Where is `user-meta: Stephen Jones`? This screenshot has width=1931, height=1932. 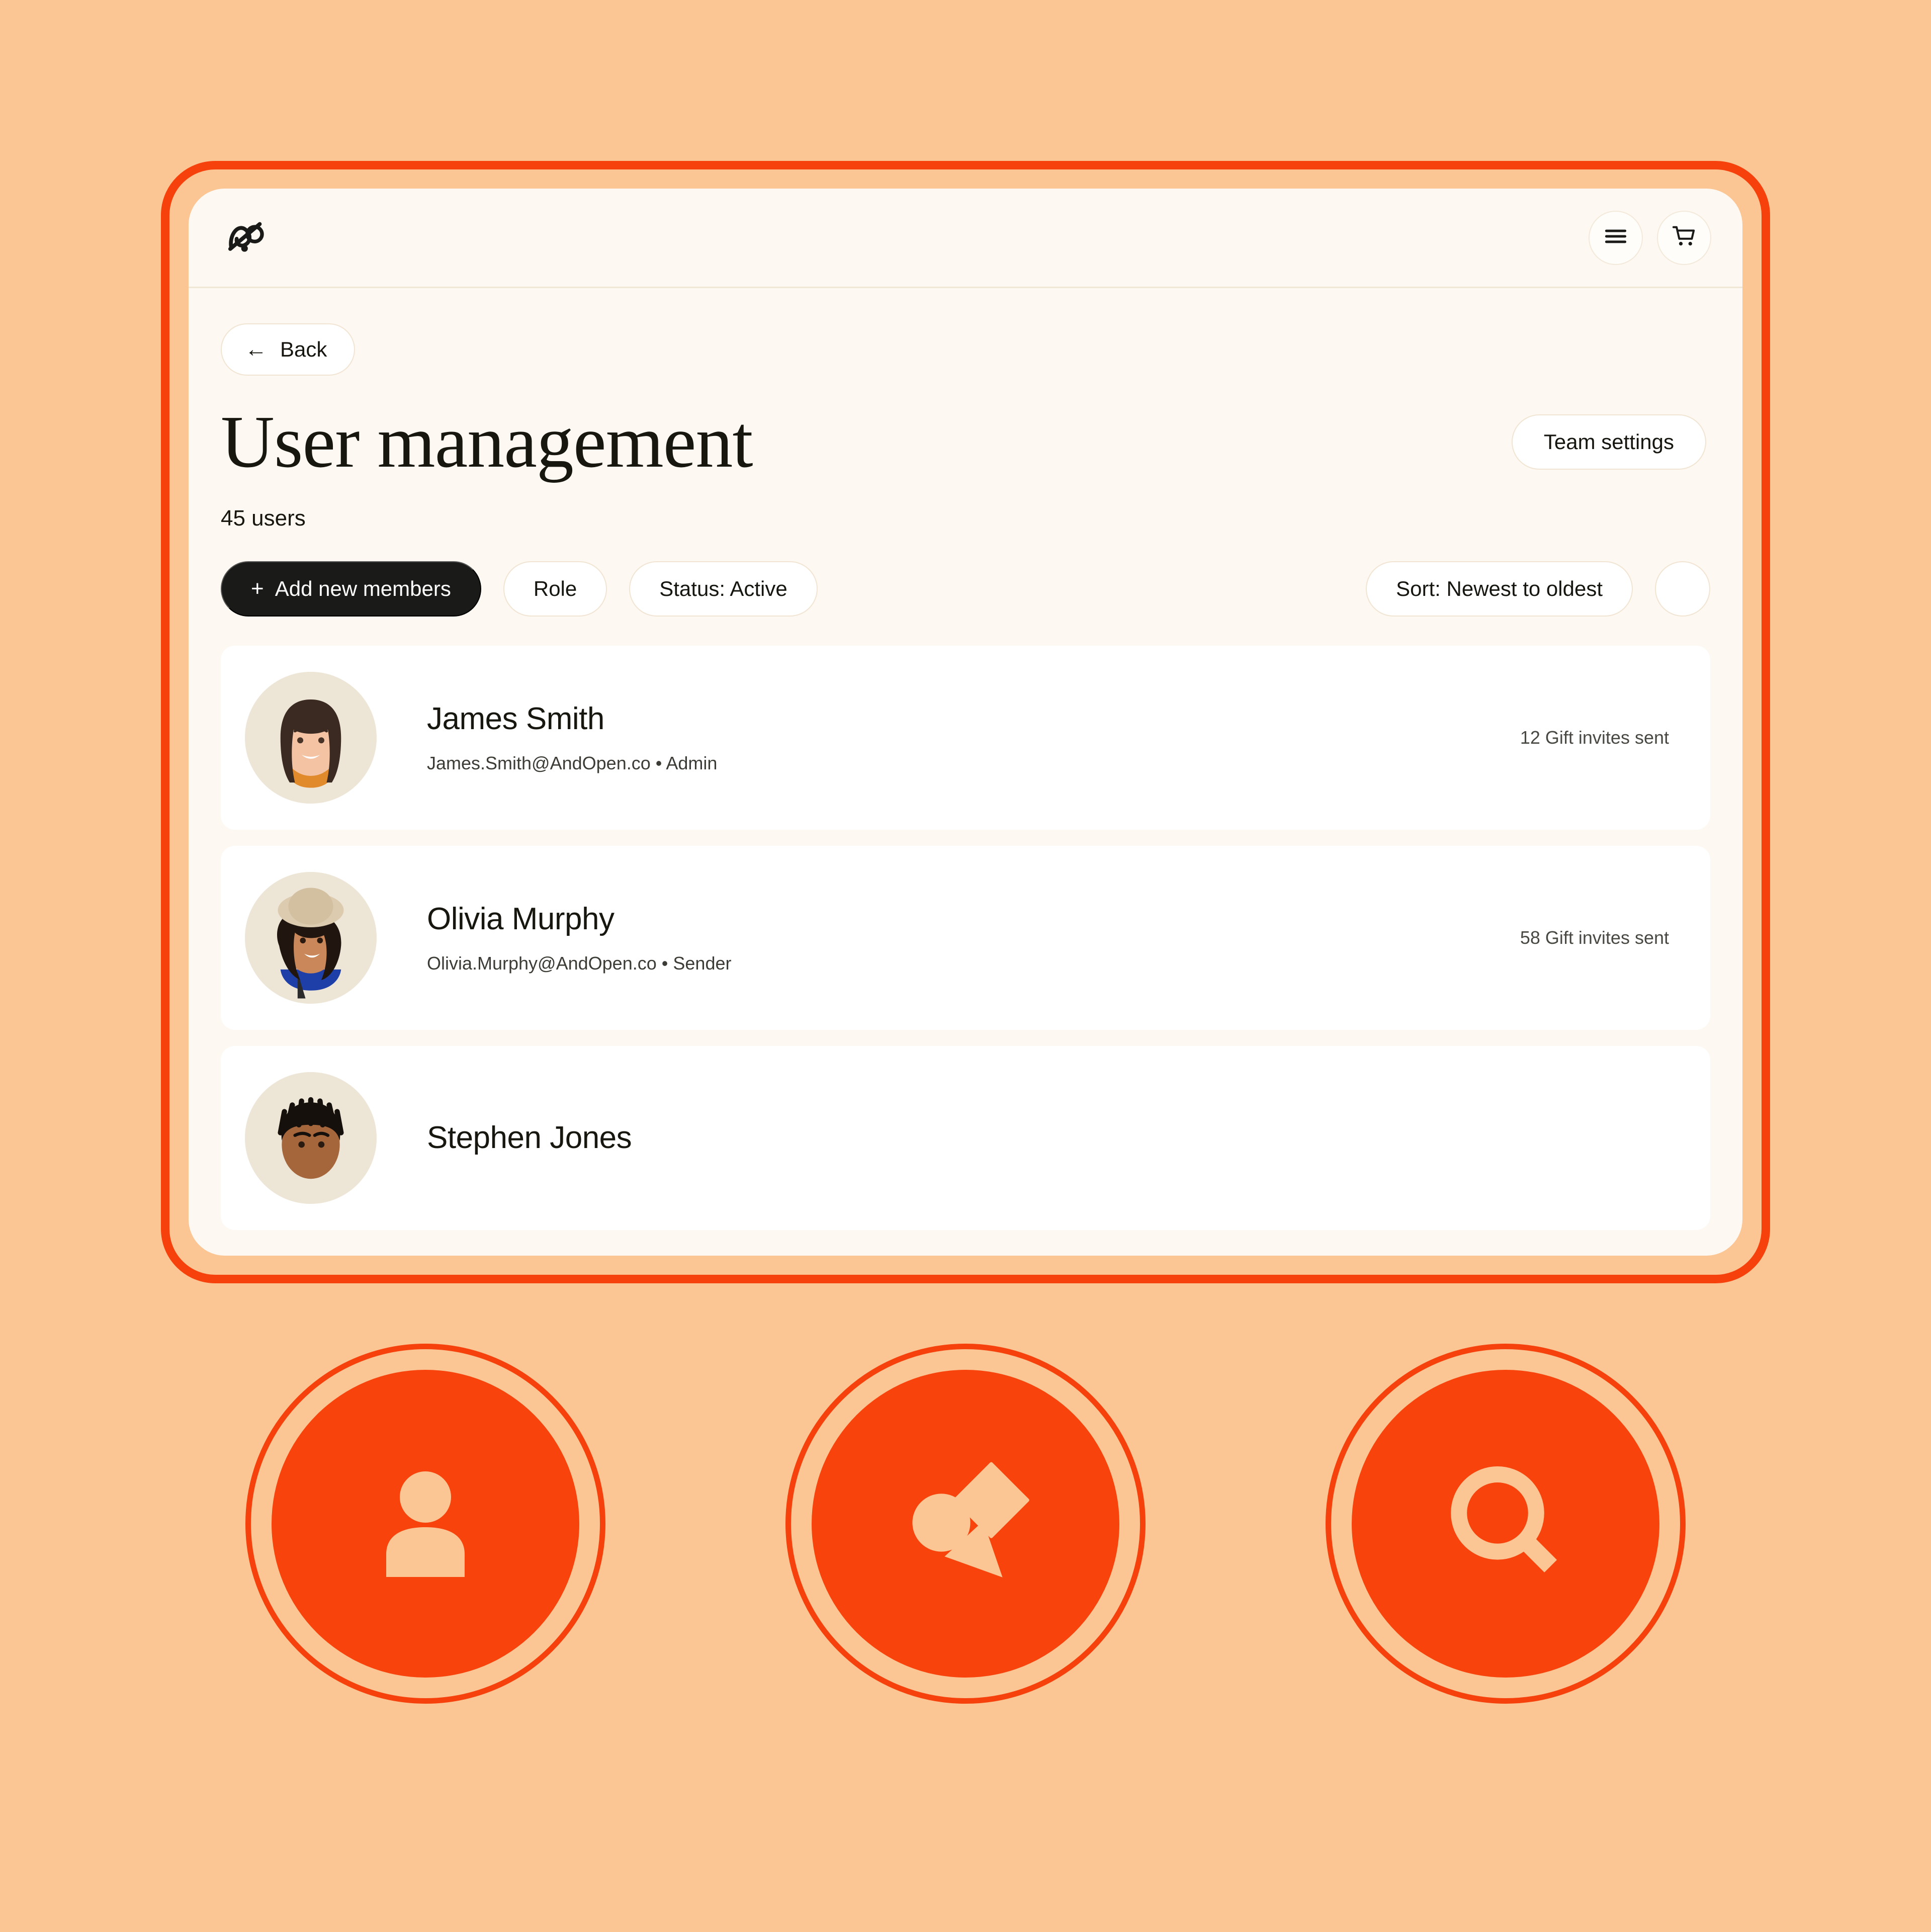 user-meta: Stephen Jones is located at coordinates (1048, 1138).